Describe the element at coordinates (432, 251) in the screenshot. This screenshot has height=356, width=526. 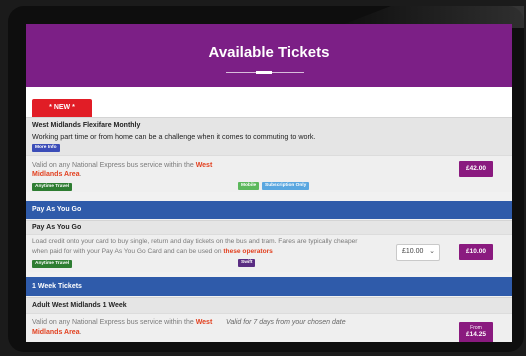
I see `chevron-down-icon: ⌄` at that location.